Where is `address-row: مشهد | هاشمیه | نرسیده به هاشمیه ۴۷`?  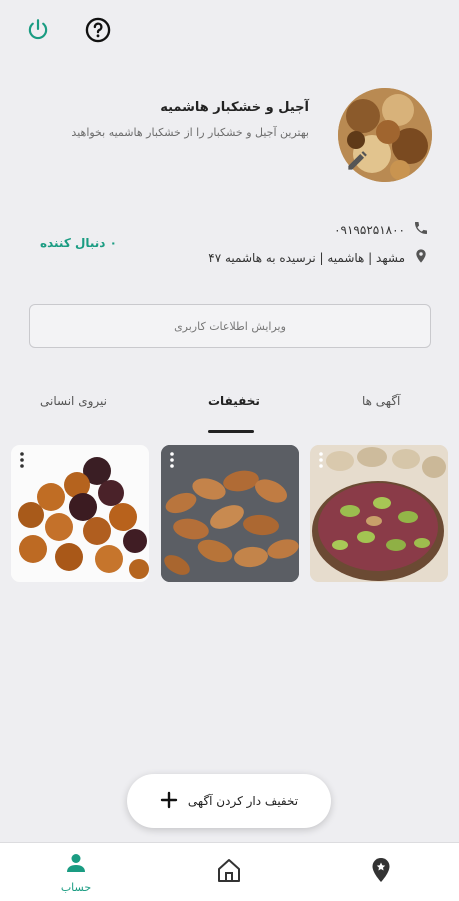 address-row: مشهد | هاشمیه | نرسیده به هاشمیه ۴۷ is located at coordinates (318, 257).